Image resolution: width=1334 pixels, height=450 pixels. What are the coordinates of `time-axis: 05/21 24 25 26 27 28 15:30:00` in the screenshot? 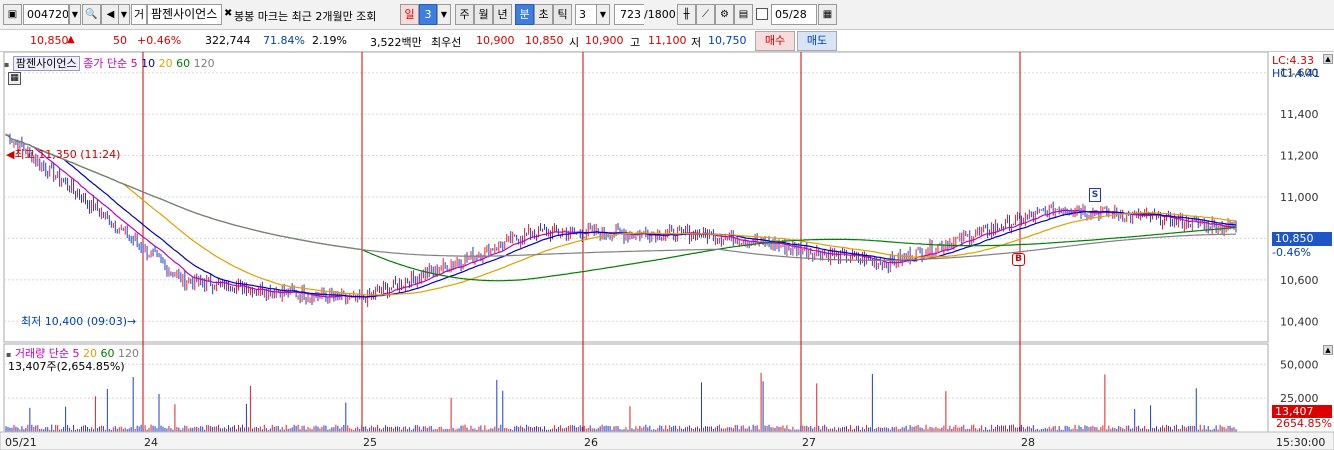 It's located at (667, 440).